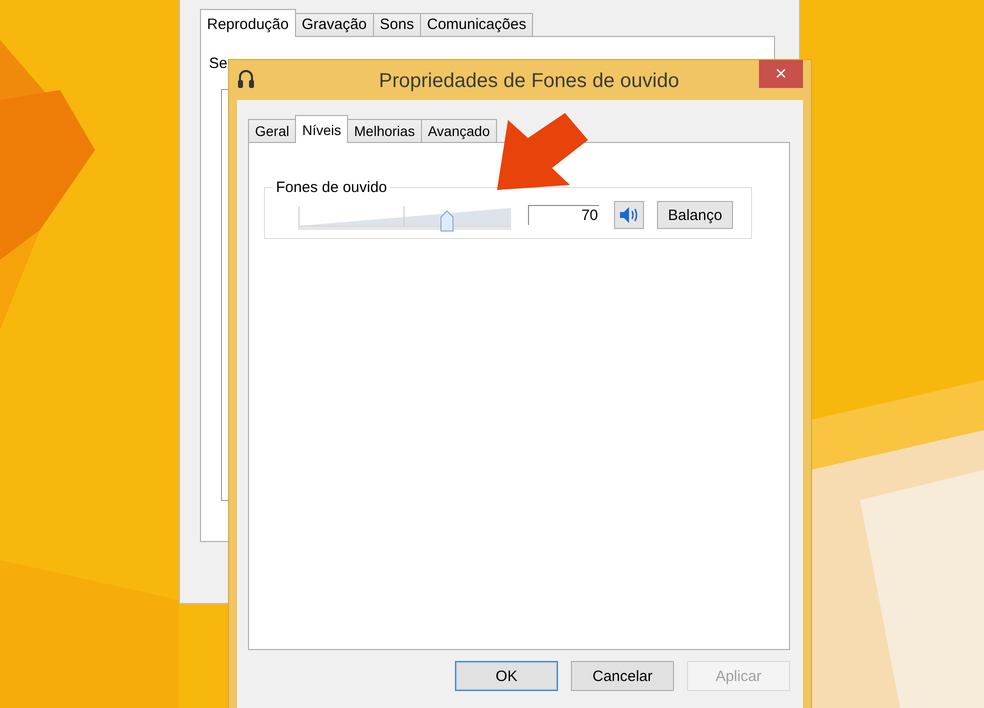  I want to click on speaker-icon, so click(629, 215).